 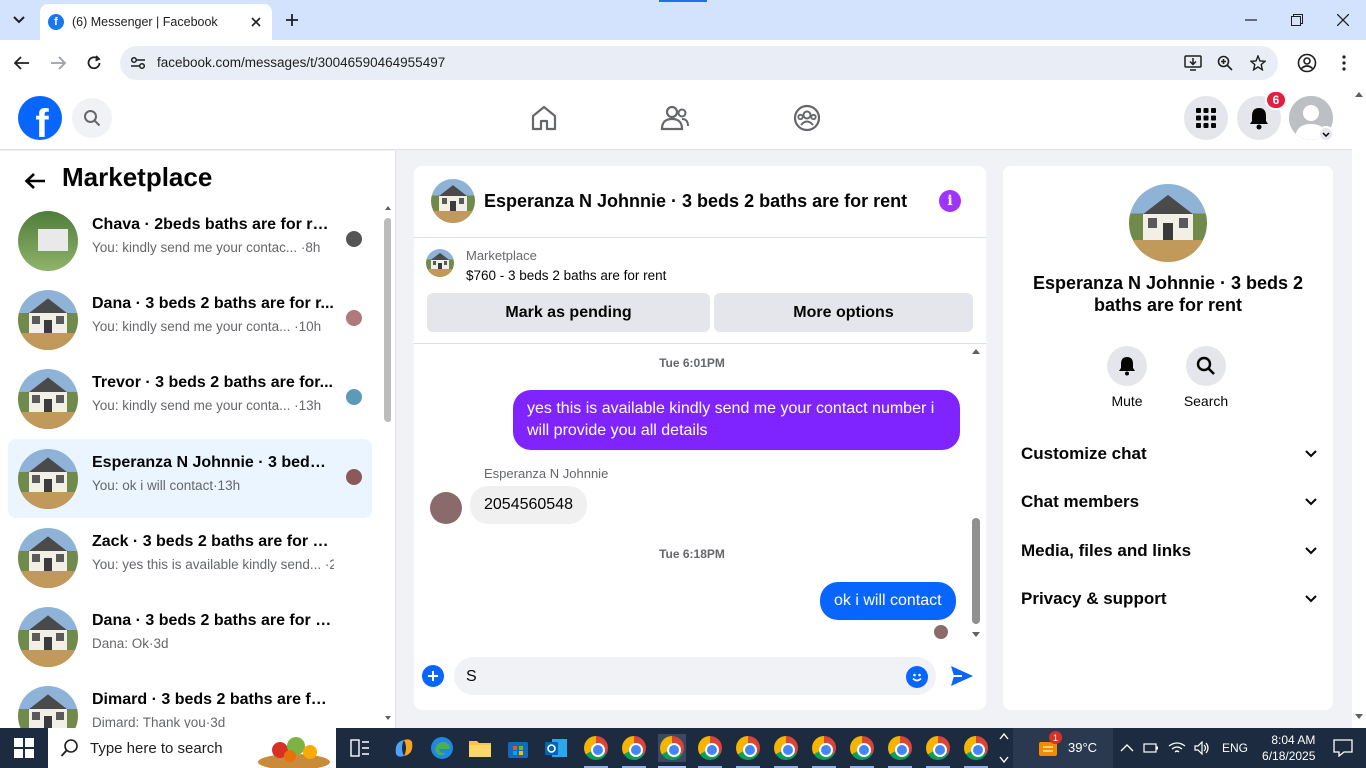 What do you see at coordinates (1127, 748) in the screenshot?
I see `chevron-up-icon` at bounding box center [1127, 748].